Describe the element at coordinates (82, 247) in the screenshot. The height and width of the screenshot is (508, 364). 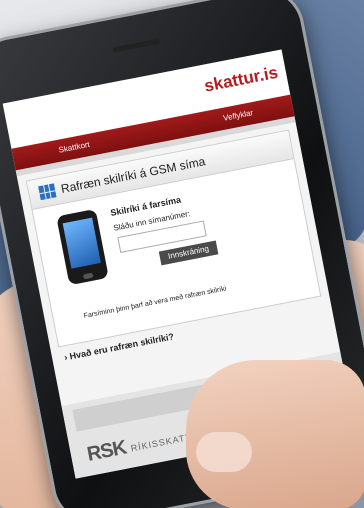
I see `mobile-device-icon` at that location.